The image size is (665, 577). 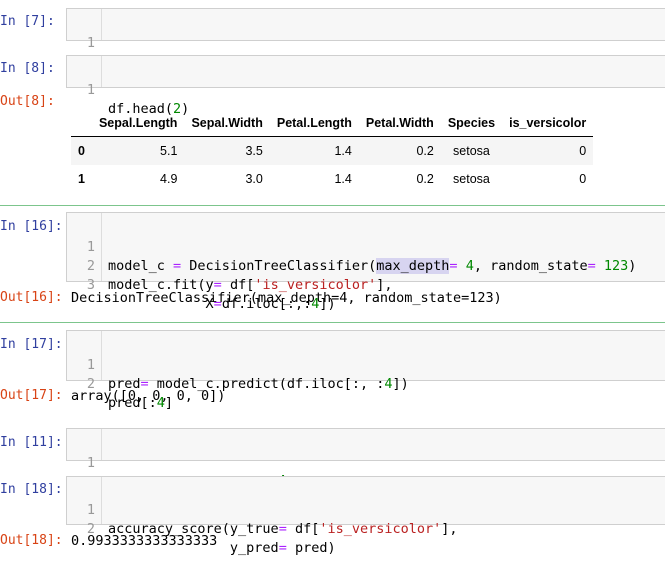 I want to click on input-prompt: In [16]:, so click(x=31, y=226).